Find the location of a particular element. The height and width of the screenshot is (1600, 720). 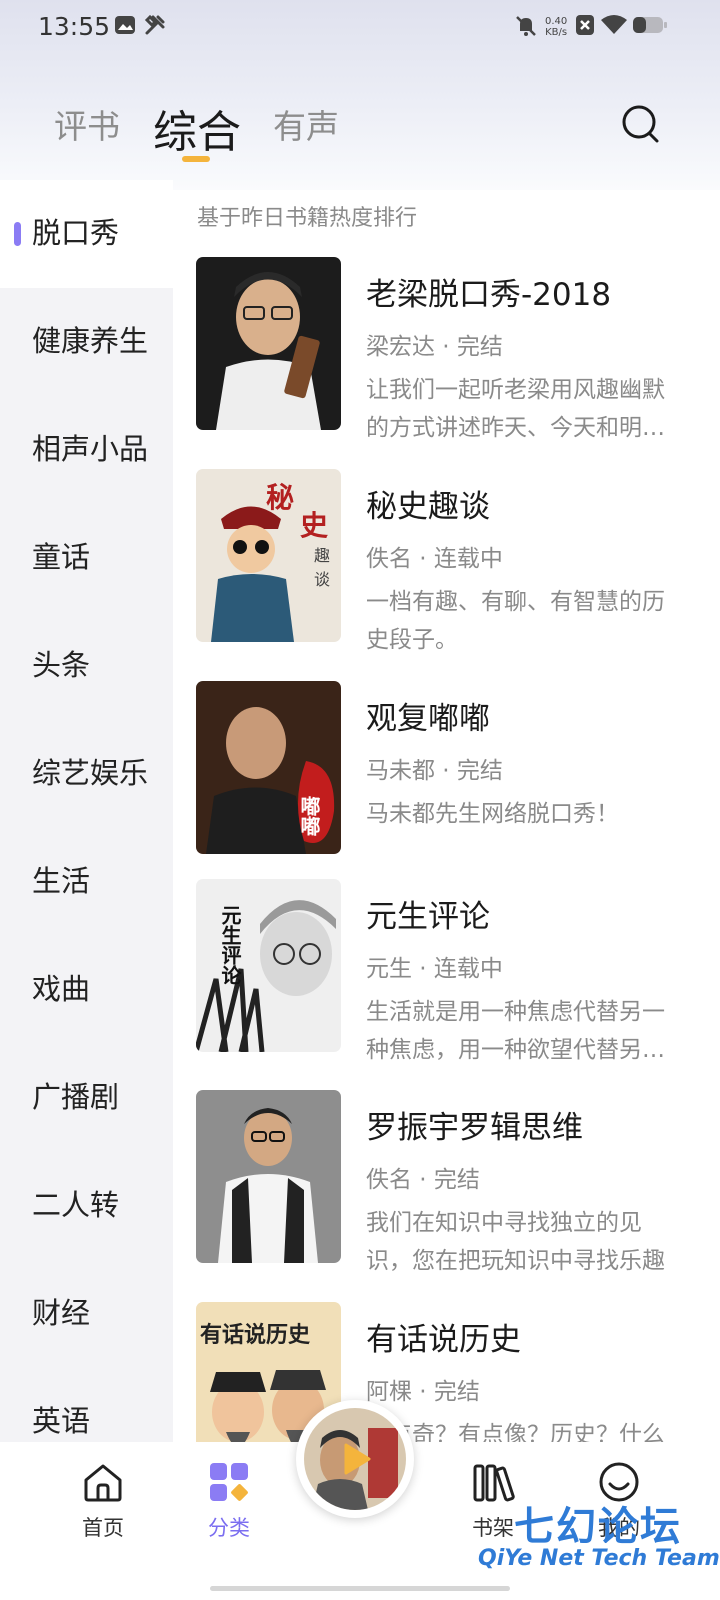

svg-text: 史 is located at coordinates (314, 525).